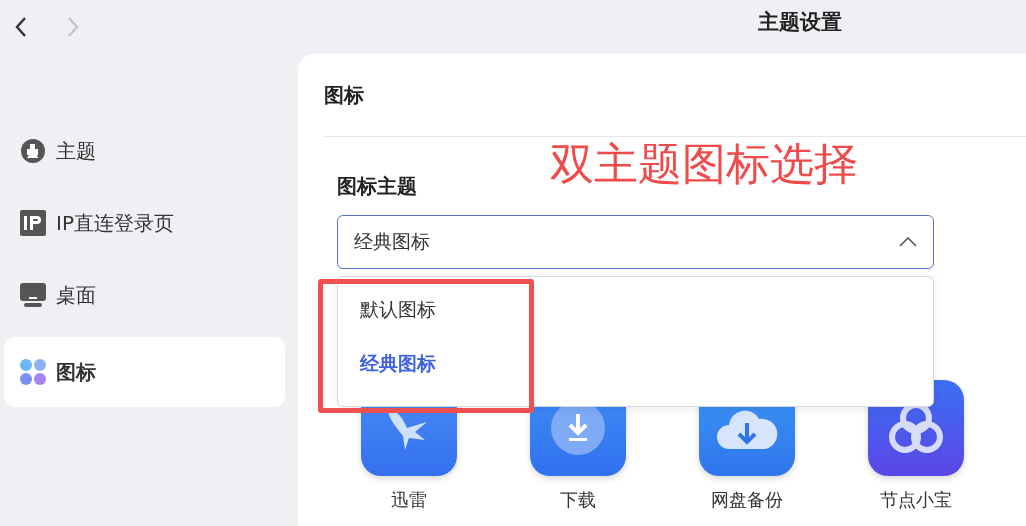 Image resolution: width=1026 pixels, height=526 pixels. Describe the element at coordinates (800, 22) in the screenshot. I see `window-title: 主题设置` at that location.